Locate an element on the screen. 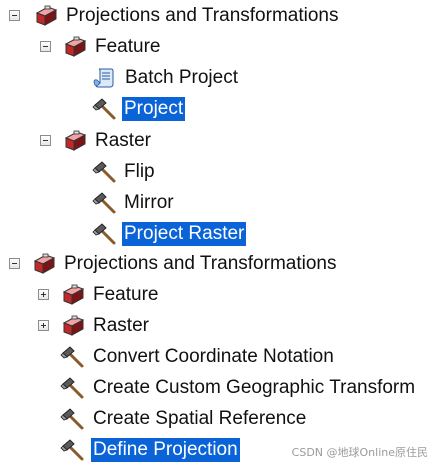 This screenshot has height=466, width=434. tree-node-project-raster: Project Raster is located at coordinates (217, 234).